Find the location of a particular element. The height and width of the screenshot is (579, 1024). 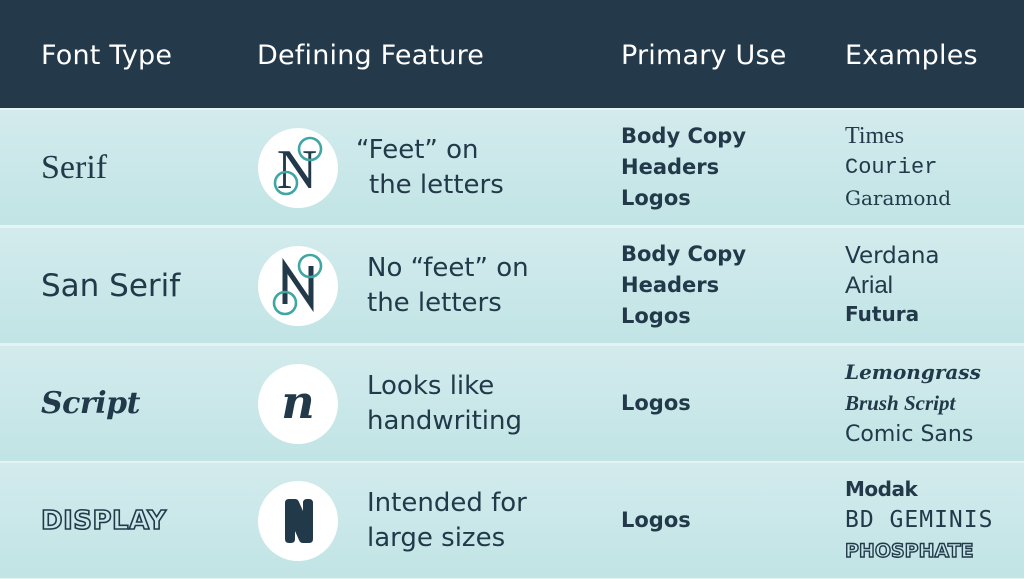

defining-feature: Intended for large sizes is located at coordinates (447, 520).